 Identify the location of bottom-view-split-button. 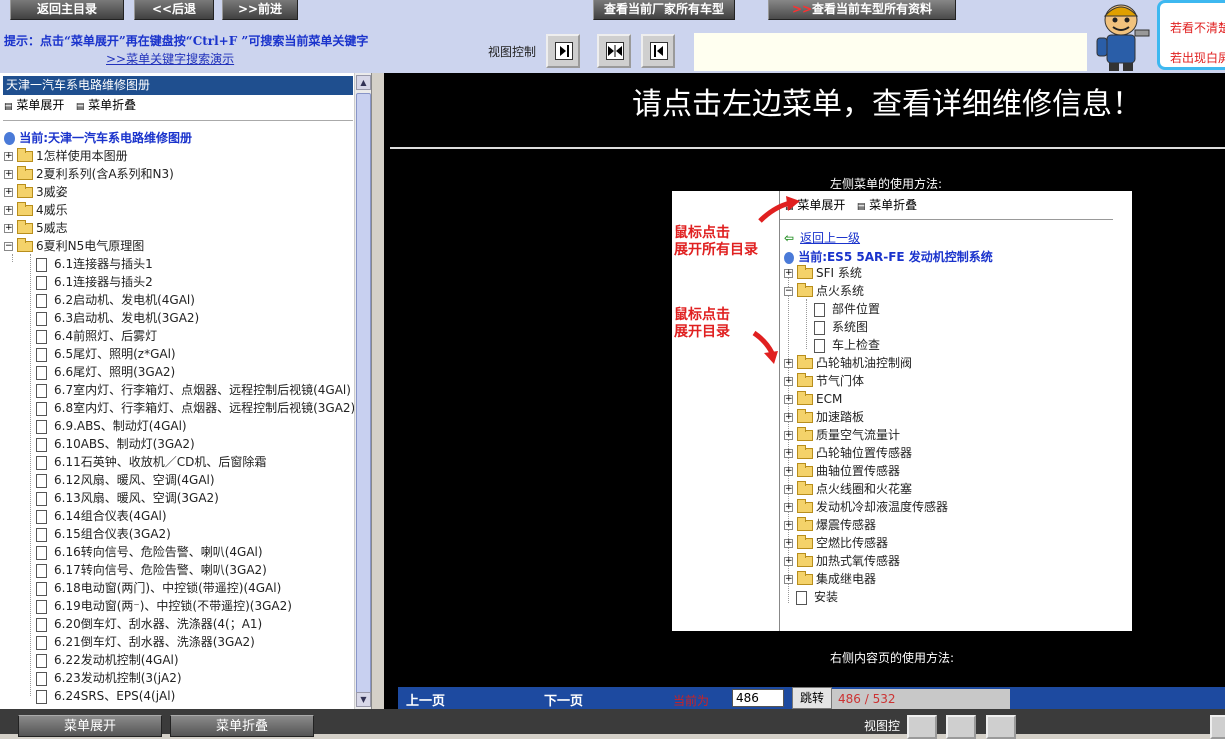
(961, 727).